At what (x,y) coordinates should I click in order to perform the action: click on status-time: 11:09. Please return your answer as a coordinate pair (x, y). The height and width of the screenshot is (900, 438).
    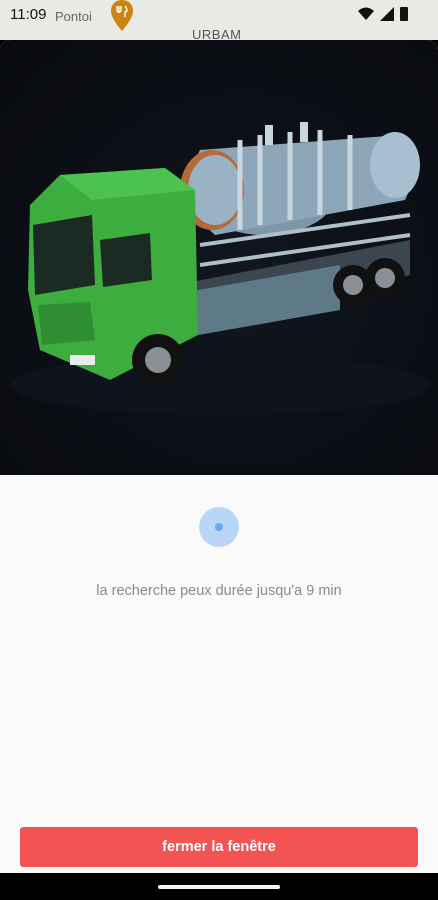
    Looking at the image, I should click on (28, 14).